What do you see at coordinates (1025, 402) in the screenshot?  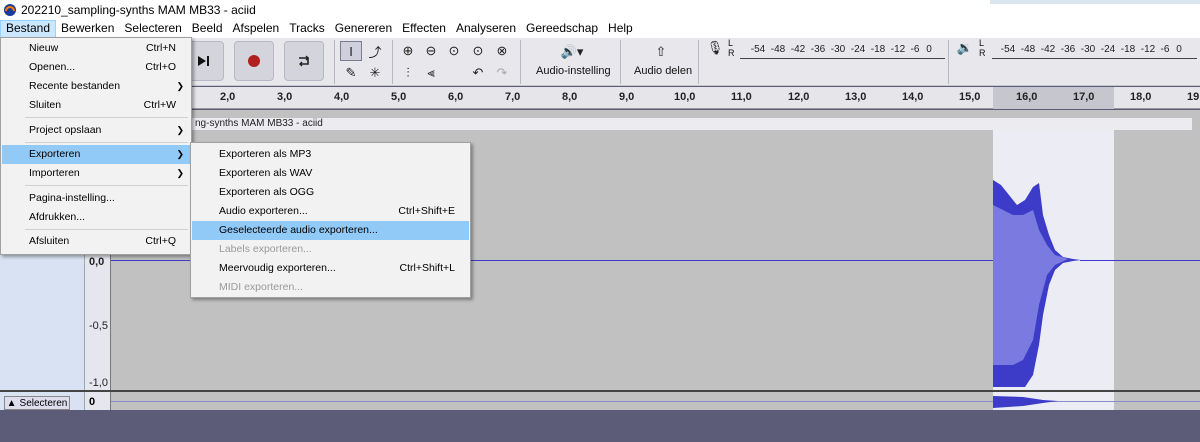 I see `second-track-burst` at bounding box center [1025, 402].